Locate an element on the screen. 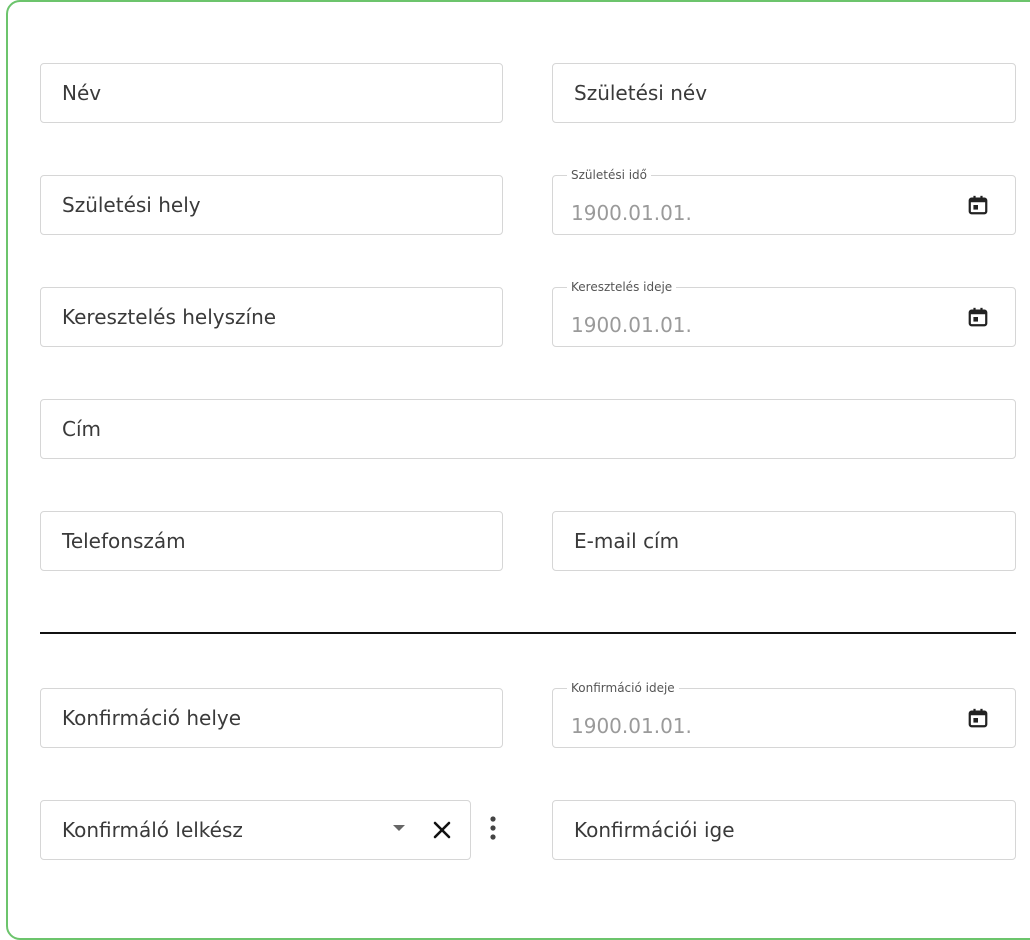 The height and width of the screenshot is (940, 1030). szuletesi-ido-field: Születési idő 1900.01.01. is located at coordinates (784, 201).